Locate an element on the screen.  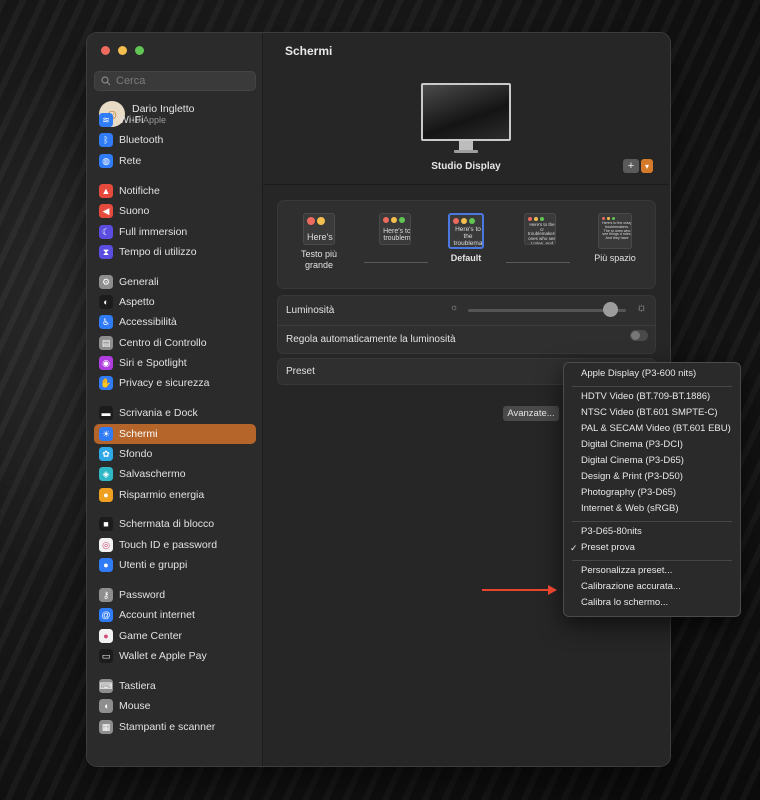
preset-menu-item: Photography (P3-D65) is located at coordinates (628, 493).